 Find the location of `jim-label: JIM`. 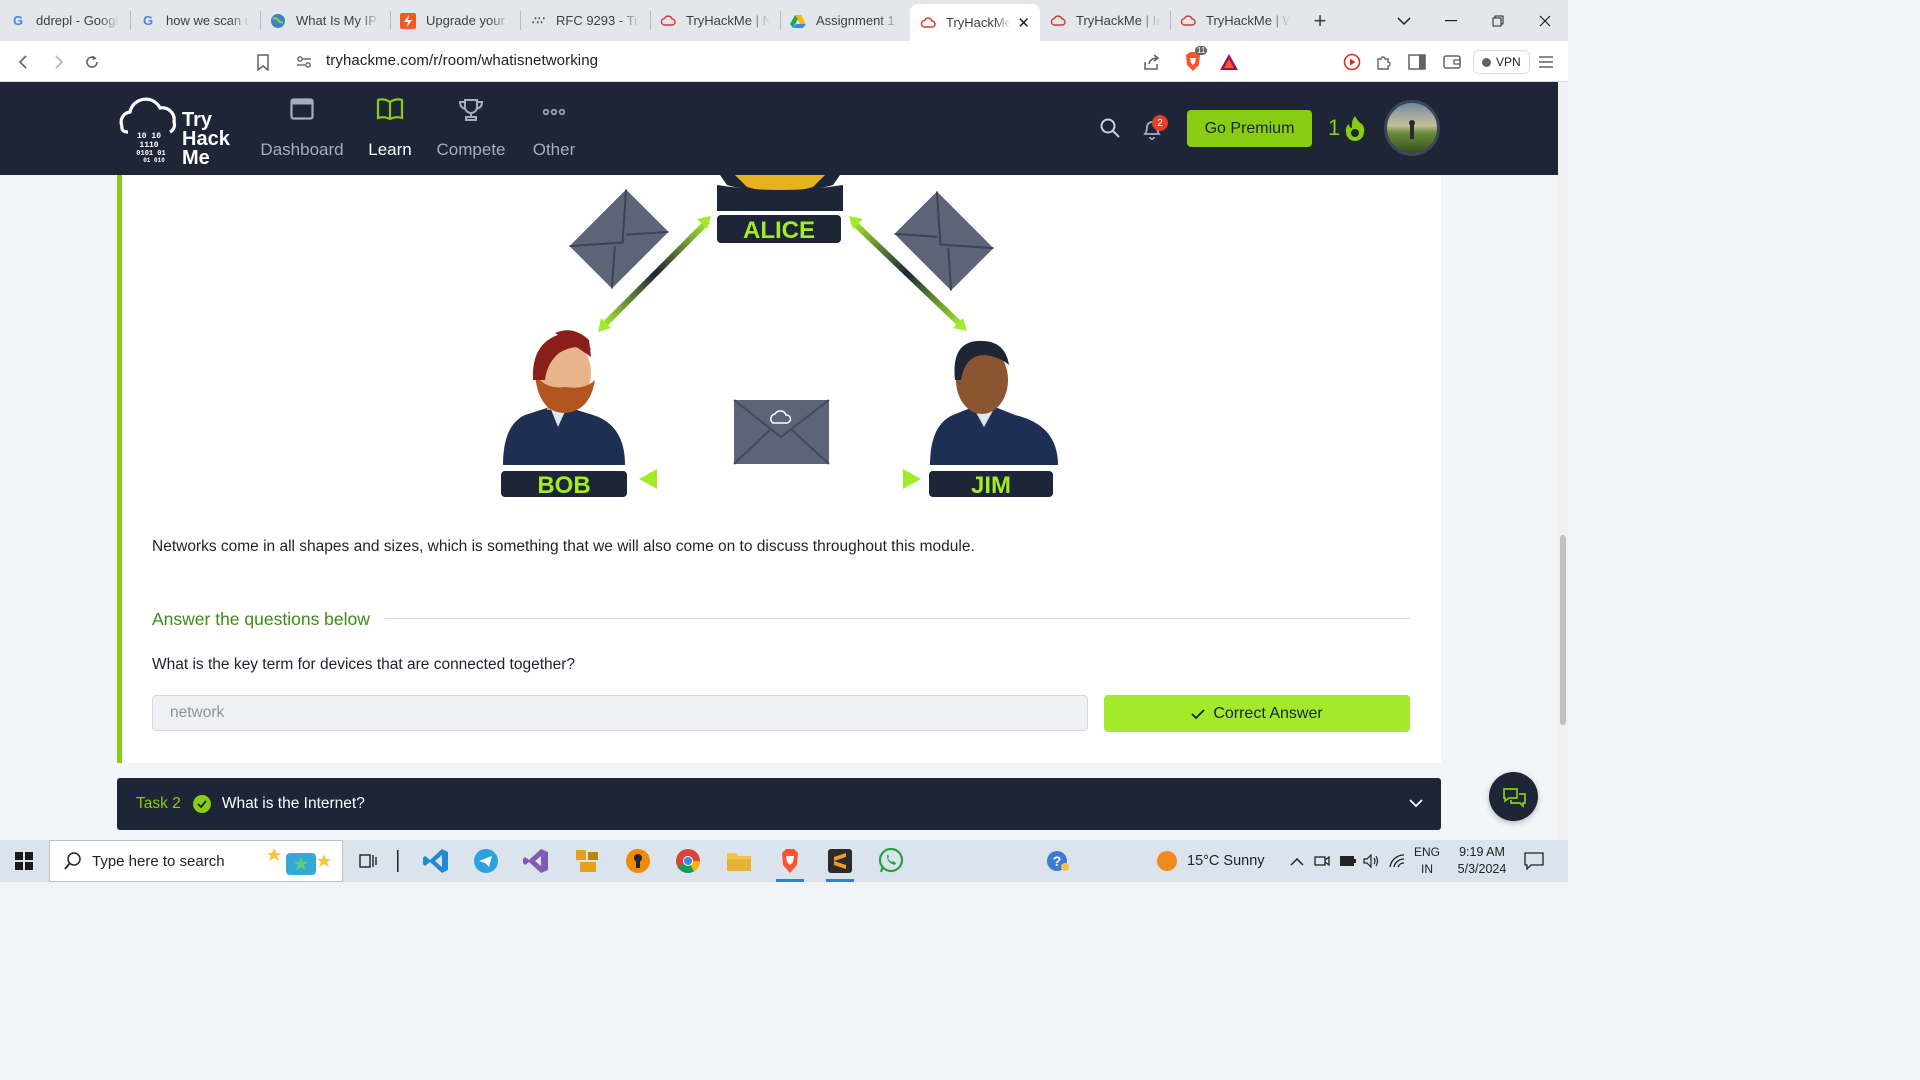

jim-label: JIM is located at coordinates (991, 485).